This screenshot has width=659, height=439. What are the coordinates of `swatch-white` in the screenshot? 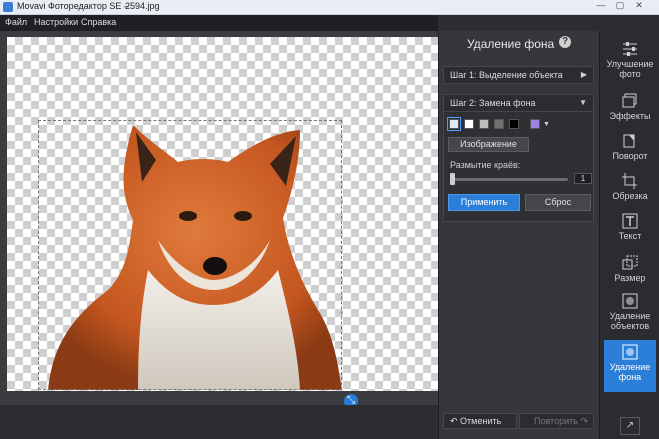 It's located at (469, 124).